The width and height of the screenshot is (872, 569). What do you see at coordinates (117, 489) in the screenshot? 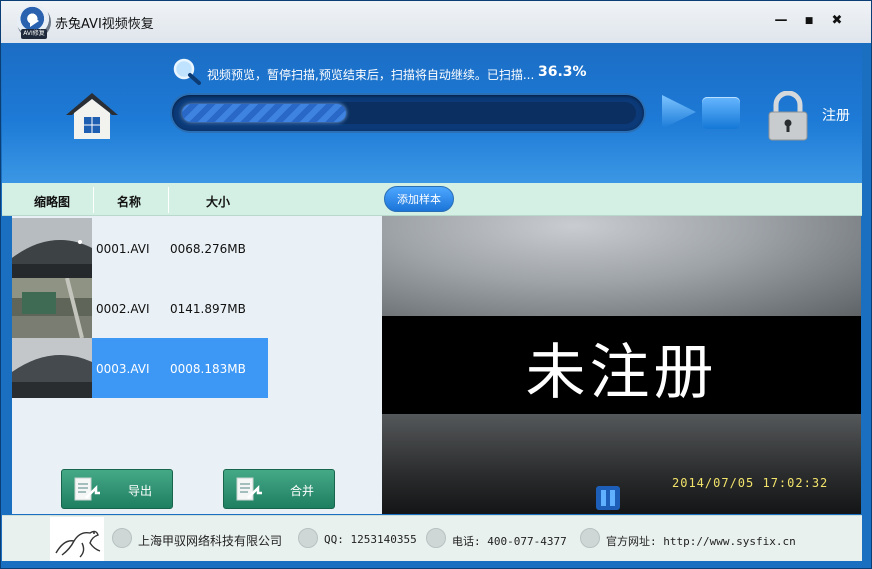
I see `export-button: 导出` at bounding box center [117, 489].